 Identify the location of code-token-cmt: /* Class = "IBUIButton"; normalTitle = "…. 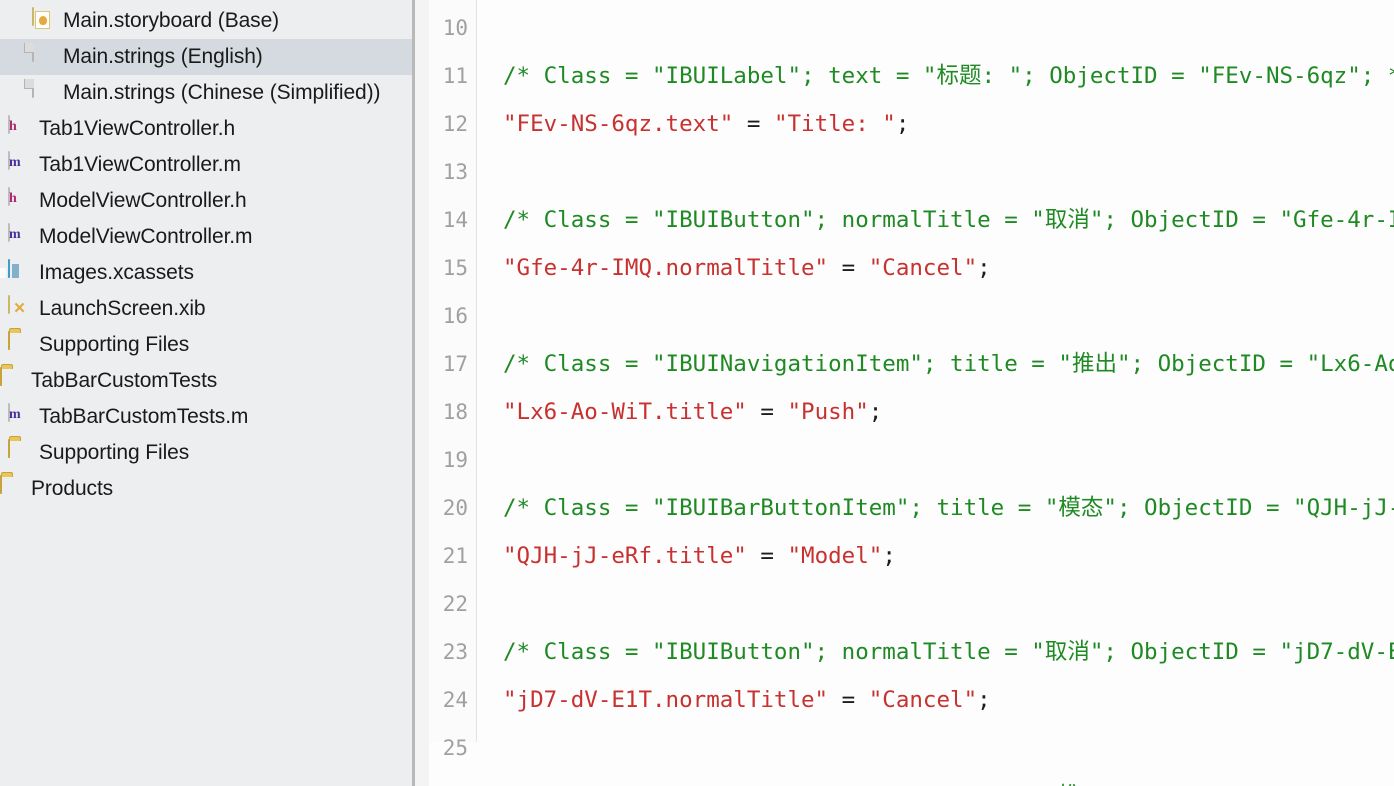
(948, 652).